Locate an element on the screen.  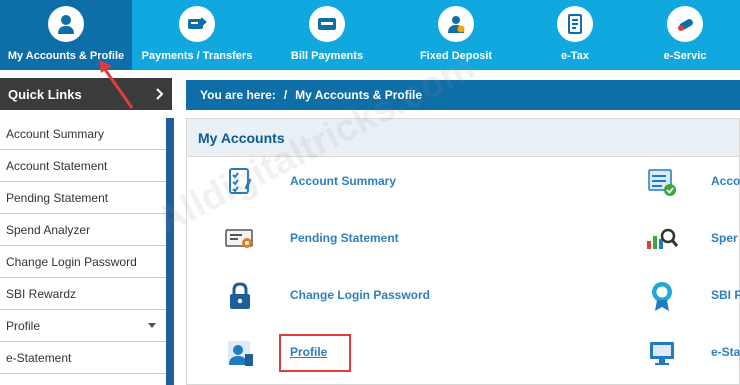
sidebar-item-label: Profile is located at coordinates (23, 325).